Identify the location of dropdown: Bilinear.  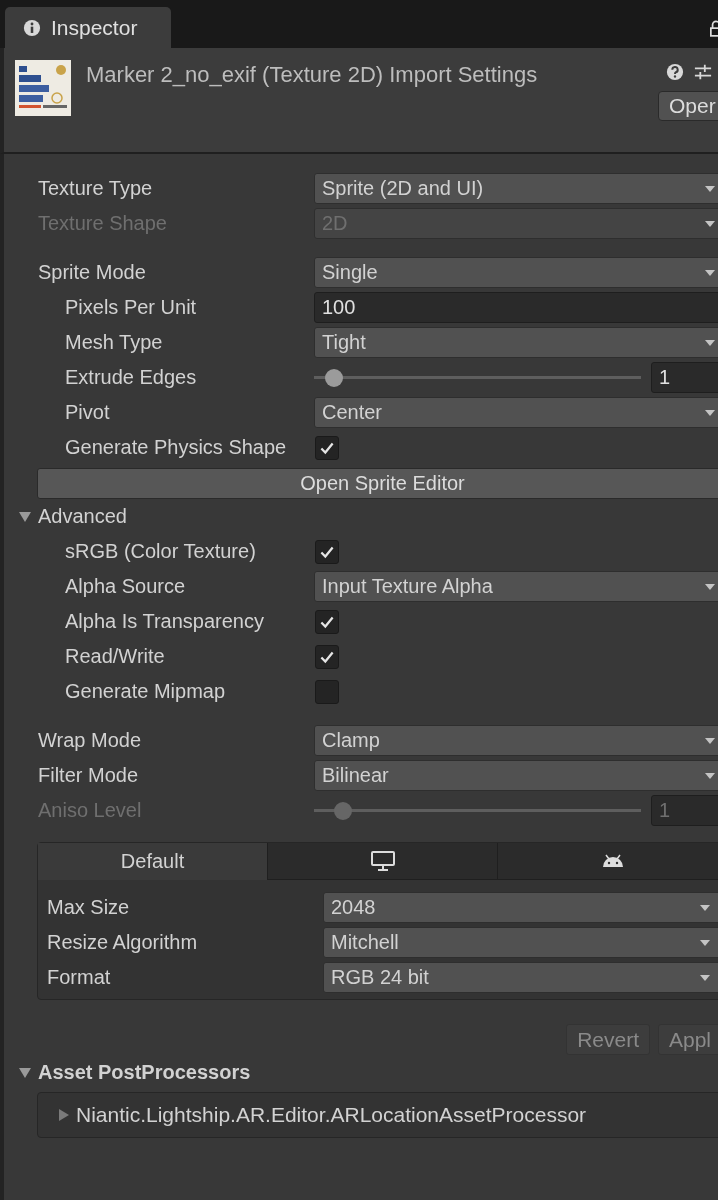
(516, 775).